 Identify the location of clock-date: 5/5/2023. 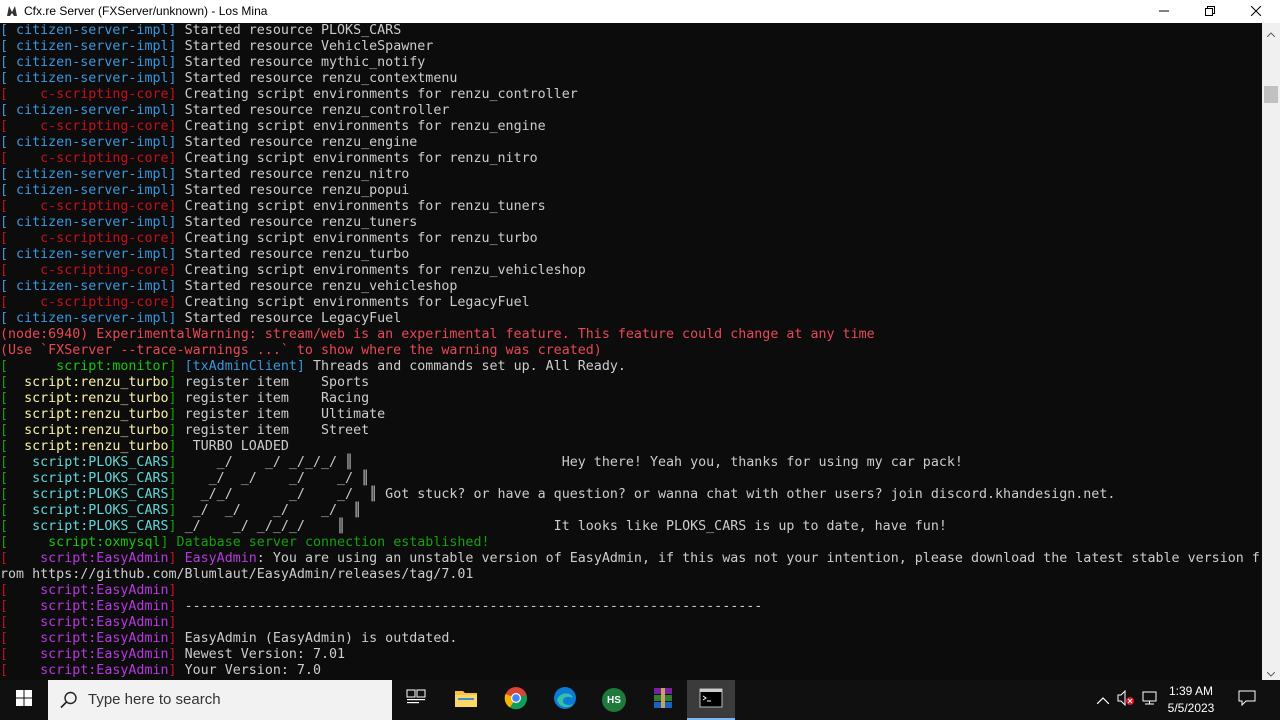
(1191, 708).